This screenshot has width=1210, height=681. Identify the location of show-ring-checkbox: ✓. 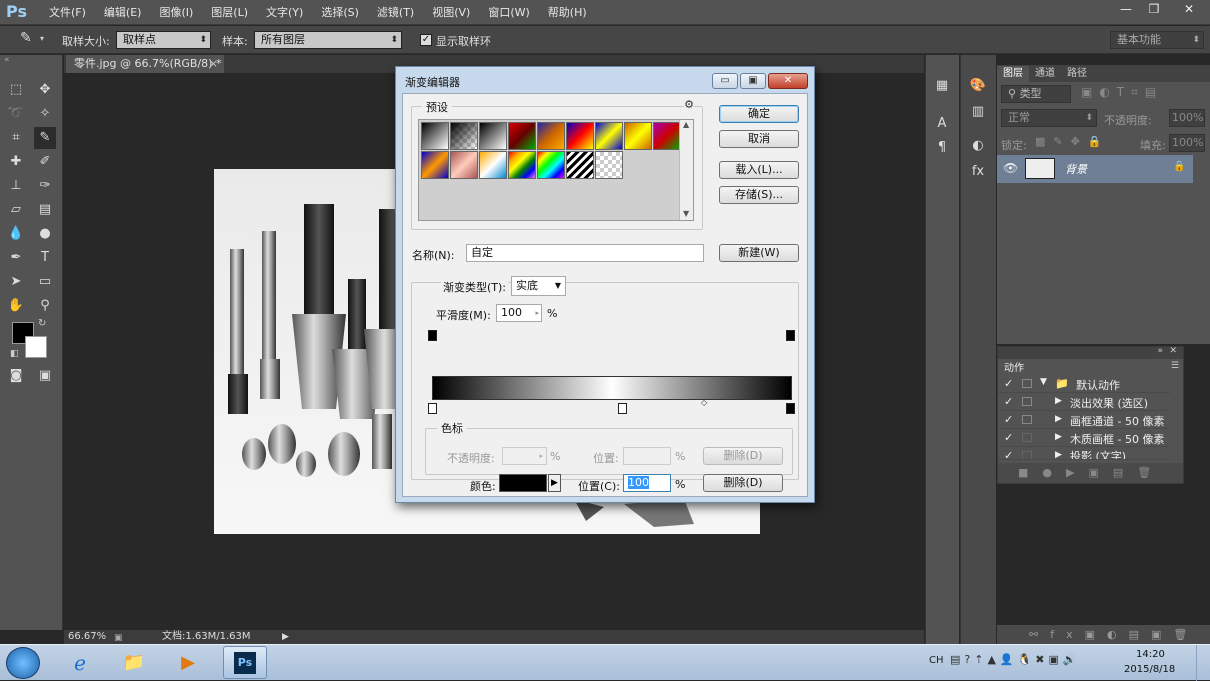
(426, 40).